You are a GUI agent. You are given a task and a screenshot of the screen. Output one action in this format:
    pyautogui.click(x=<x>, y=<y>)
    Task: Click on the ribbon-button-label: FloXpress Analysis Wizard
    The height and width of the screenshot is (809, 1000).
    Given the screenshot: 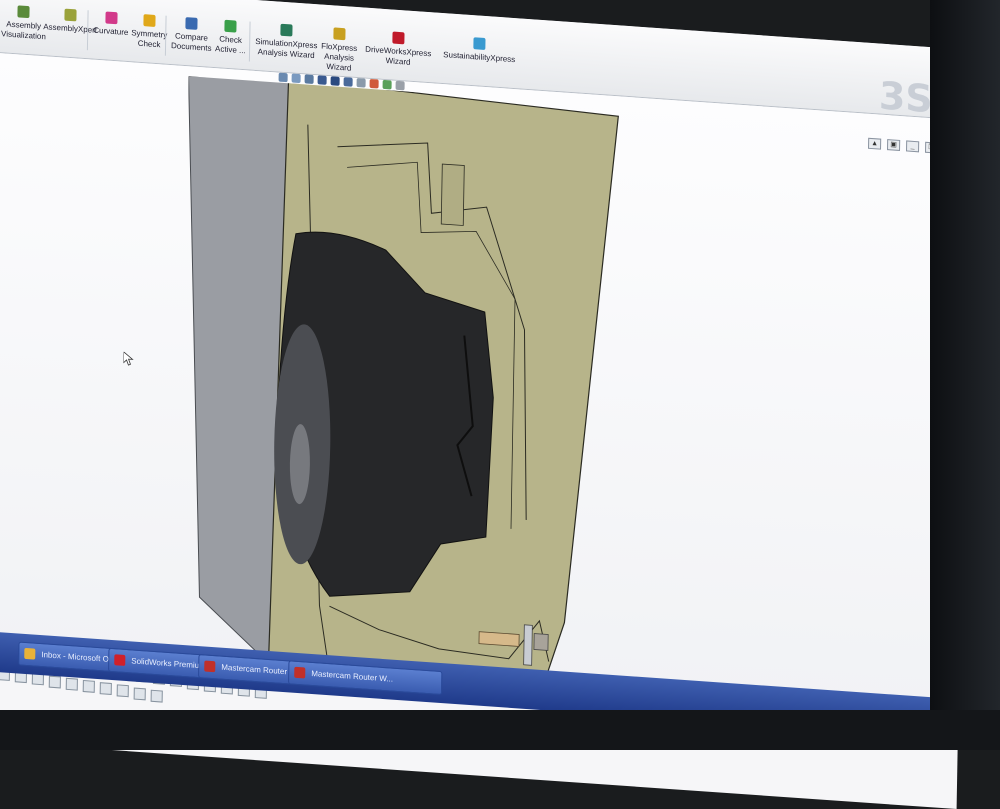 What is the action you would take?
    pyautogui.click(x=339, y=57)
    